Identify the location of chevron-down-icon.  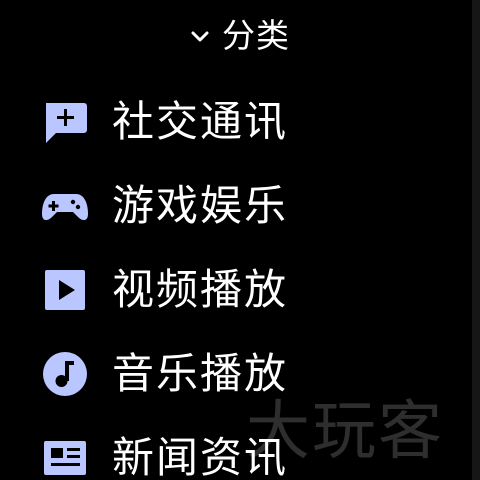
(200, 36).